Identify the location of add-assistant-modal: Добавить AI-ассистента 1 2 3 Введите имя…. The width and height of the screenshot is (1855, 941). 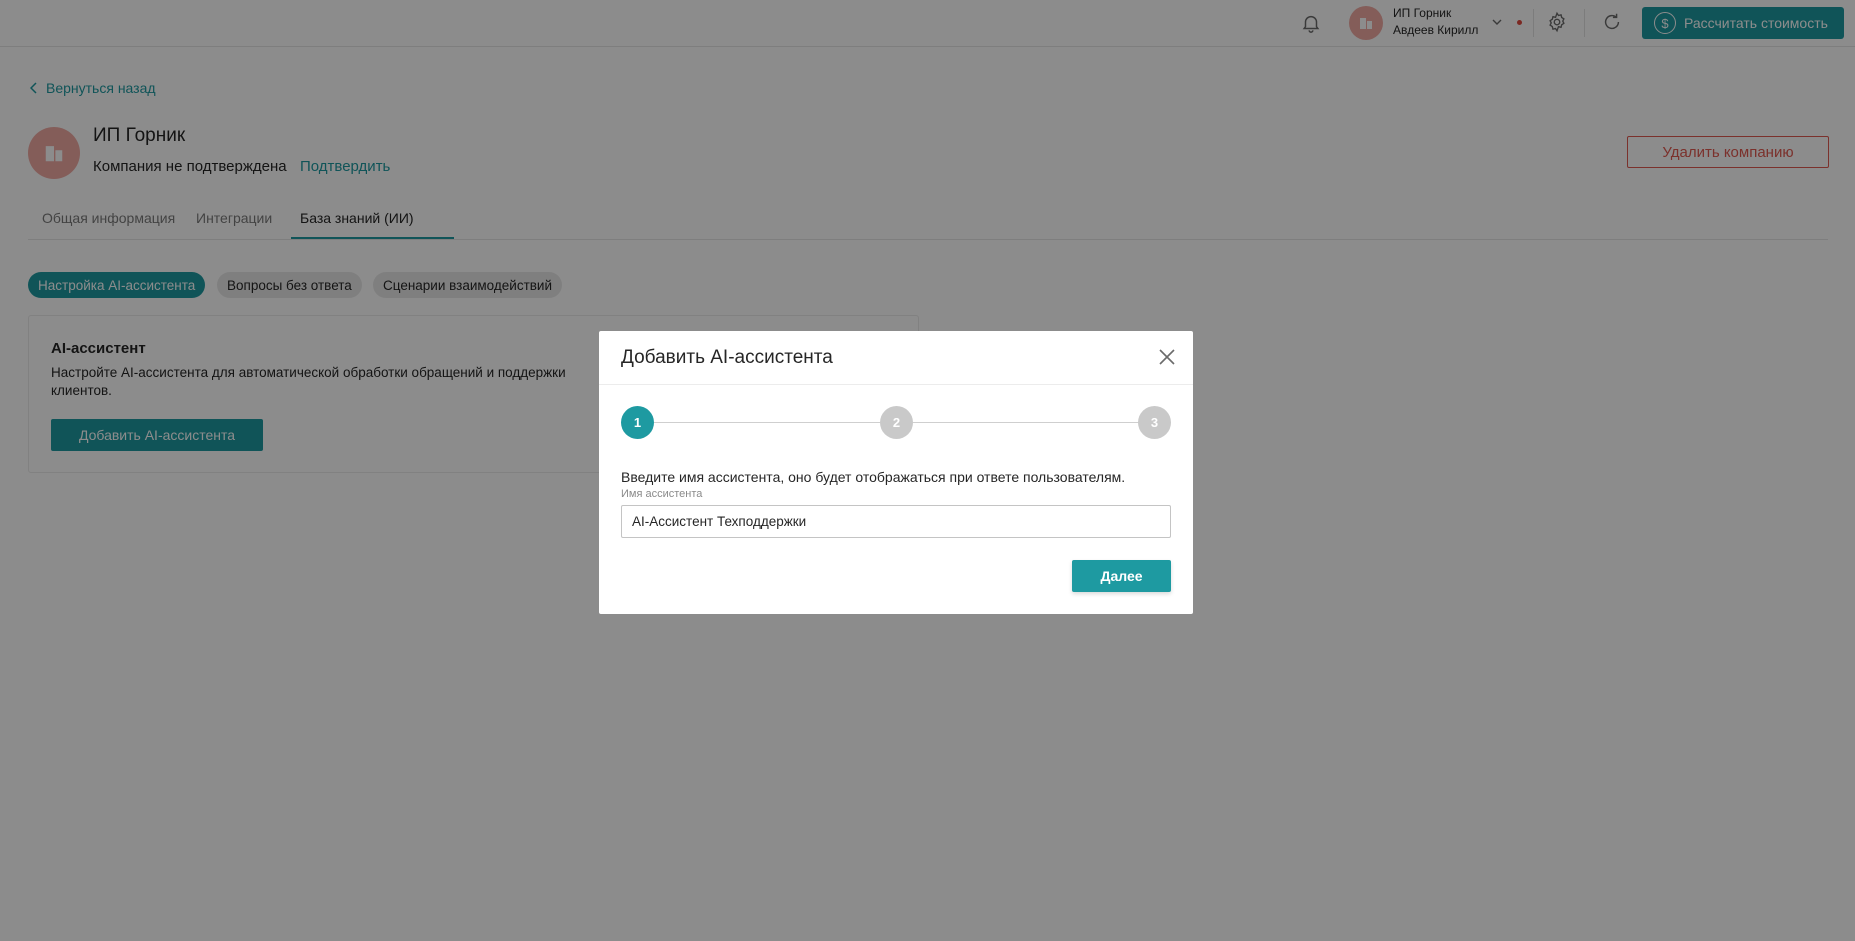
(896, 472).